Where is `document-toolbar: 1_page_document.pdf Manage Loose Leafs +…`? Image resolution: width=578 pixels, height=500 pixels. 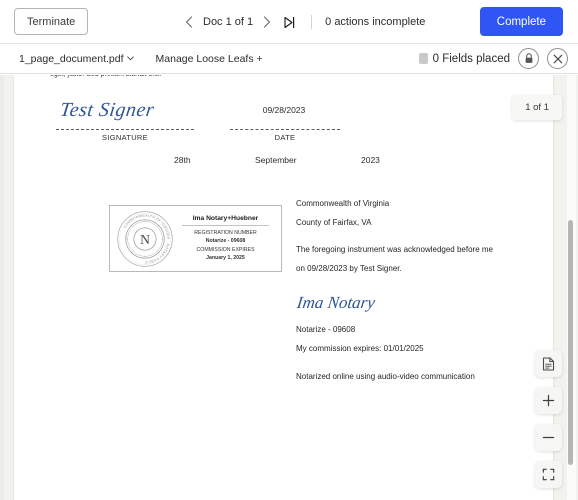
document-toolbar: 1_page_document.pdf Manage Loose Leafs +… is located at coordinates (289, 59).